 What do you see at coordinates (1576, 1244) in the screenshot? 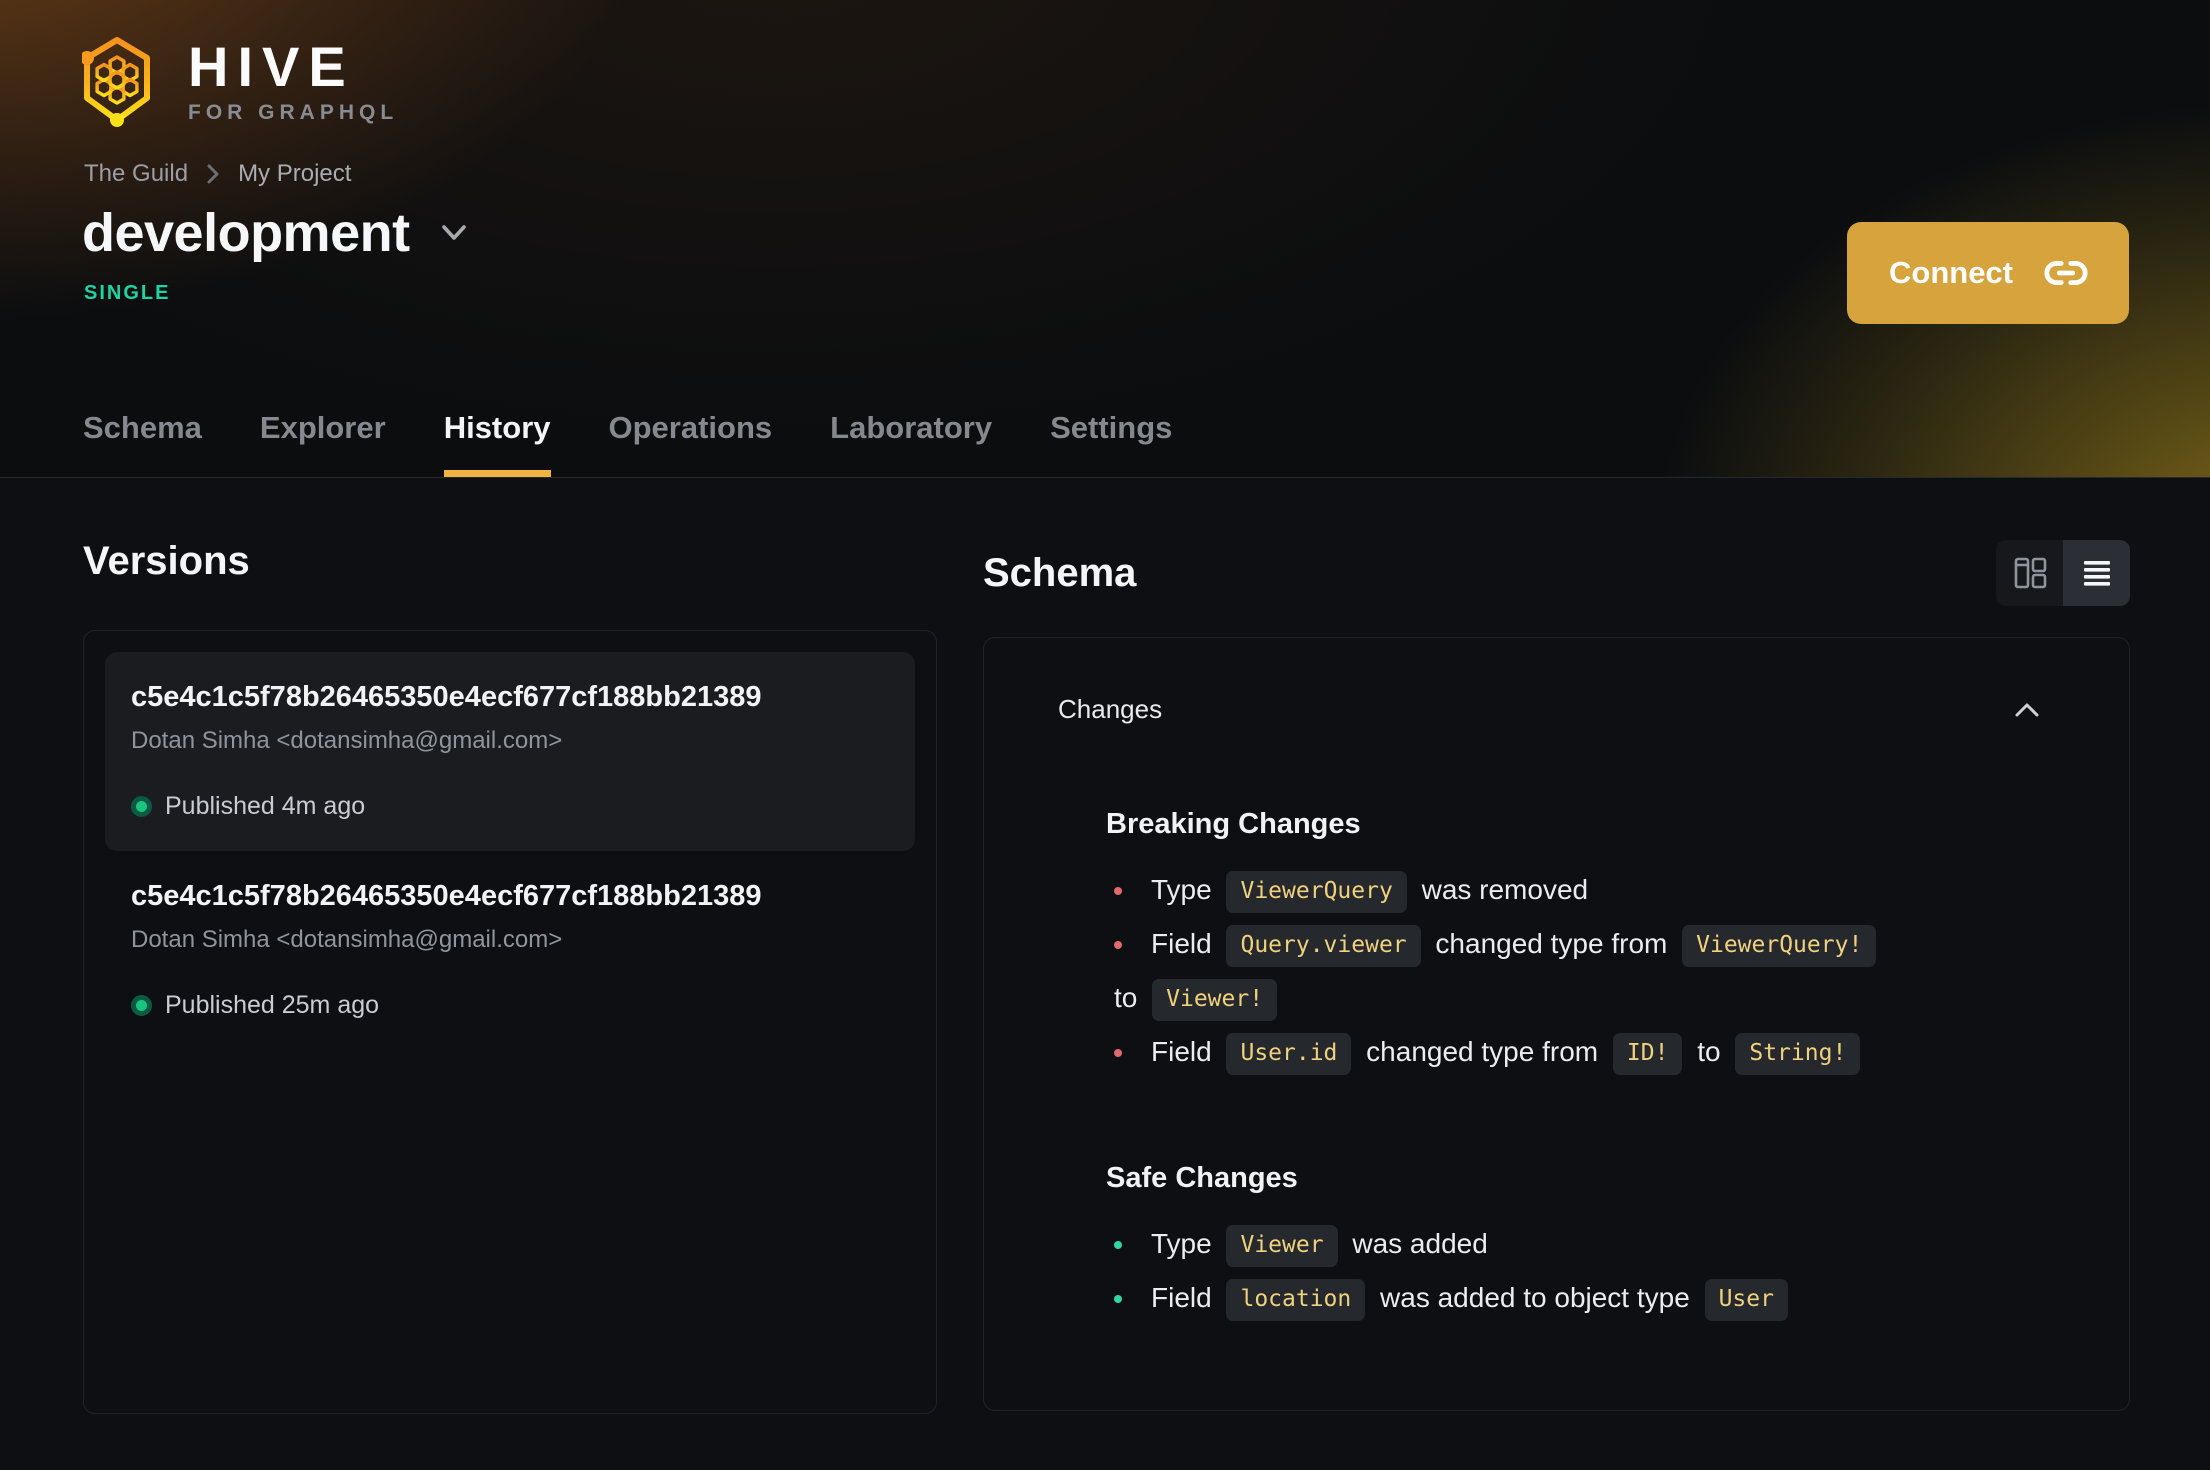
I see `change-item: Type Viewer was added` at bounding box center [1576, 1244].